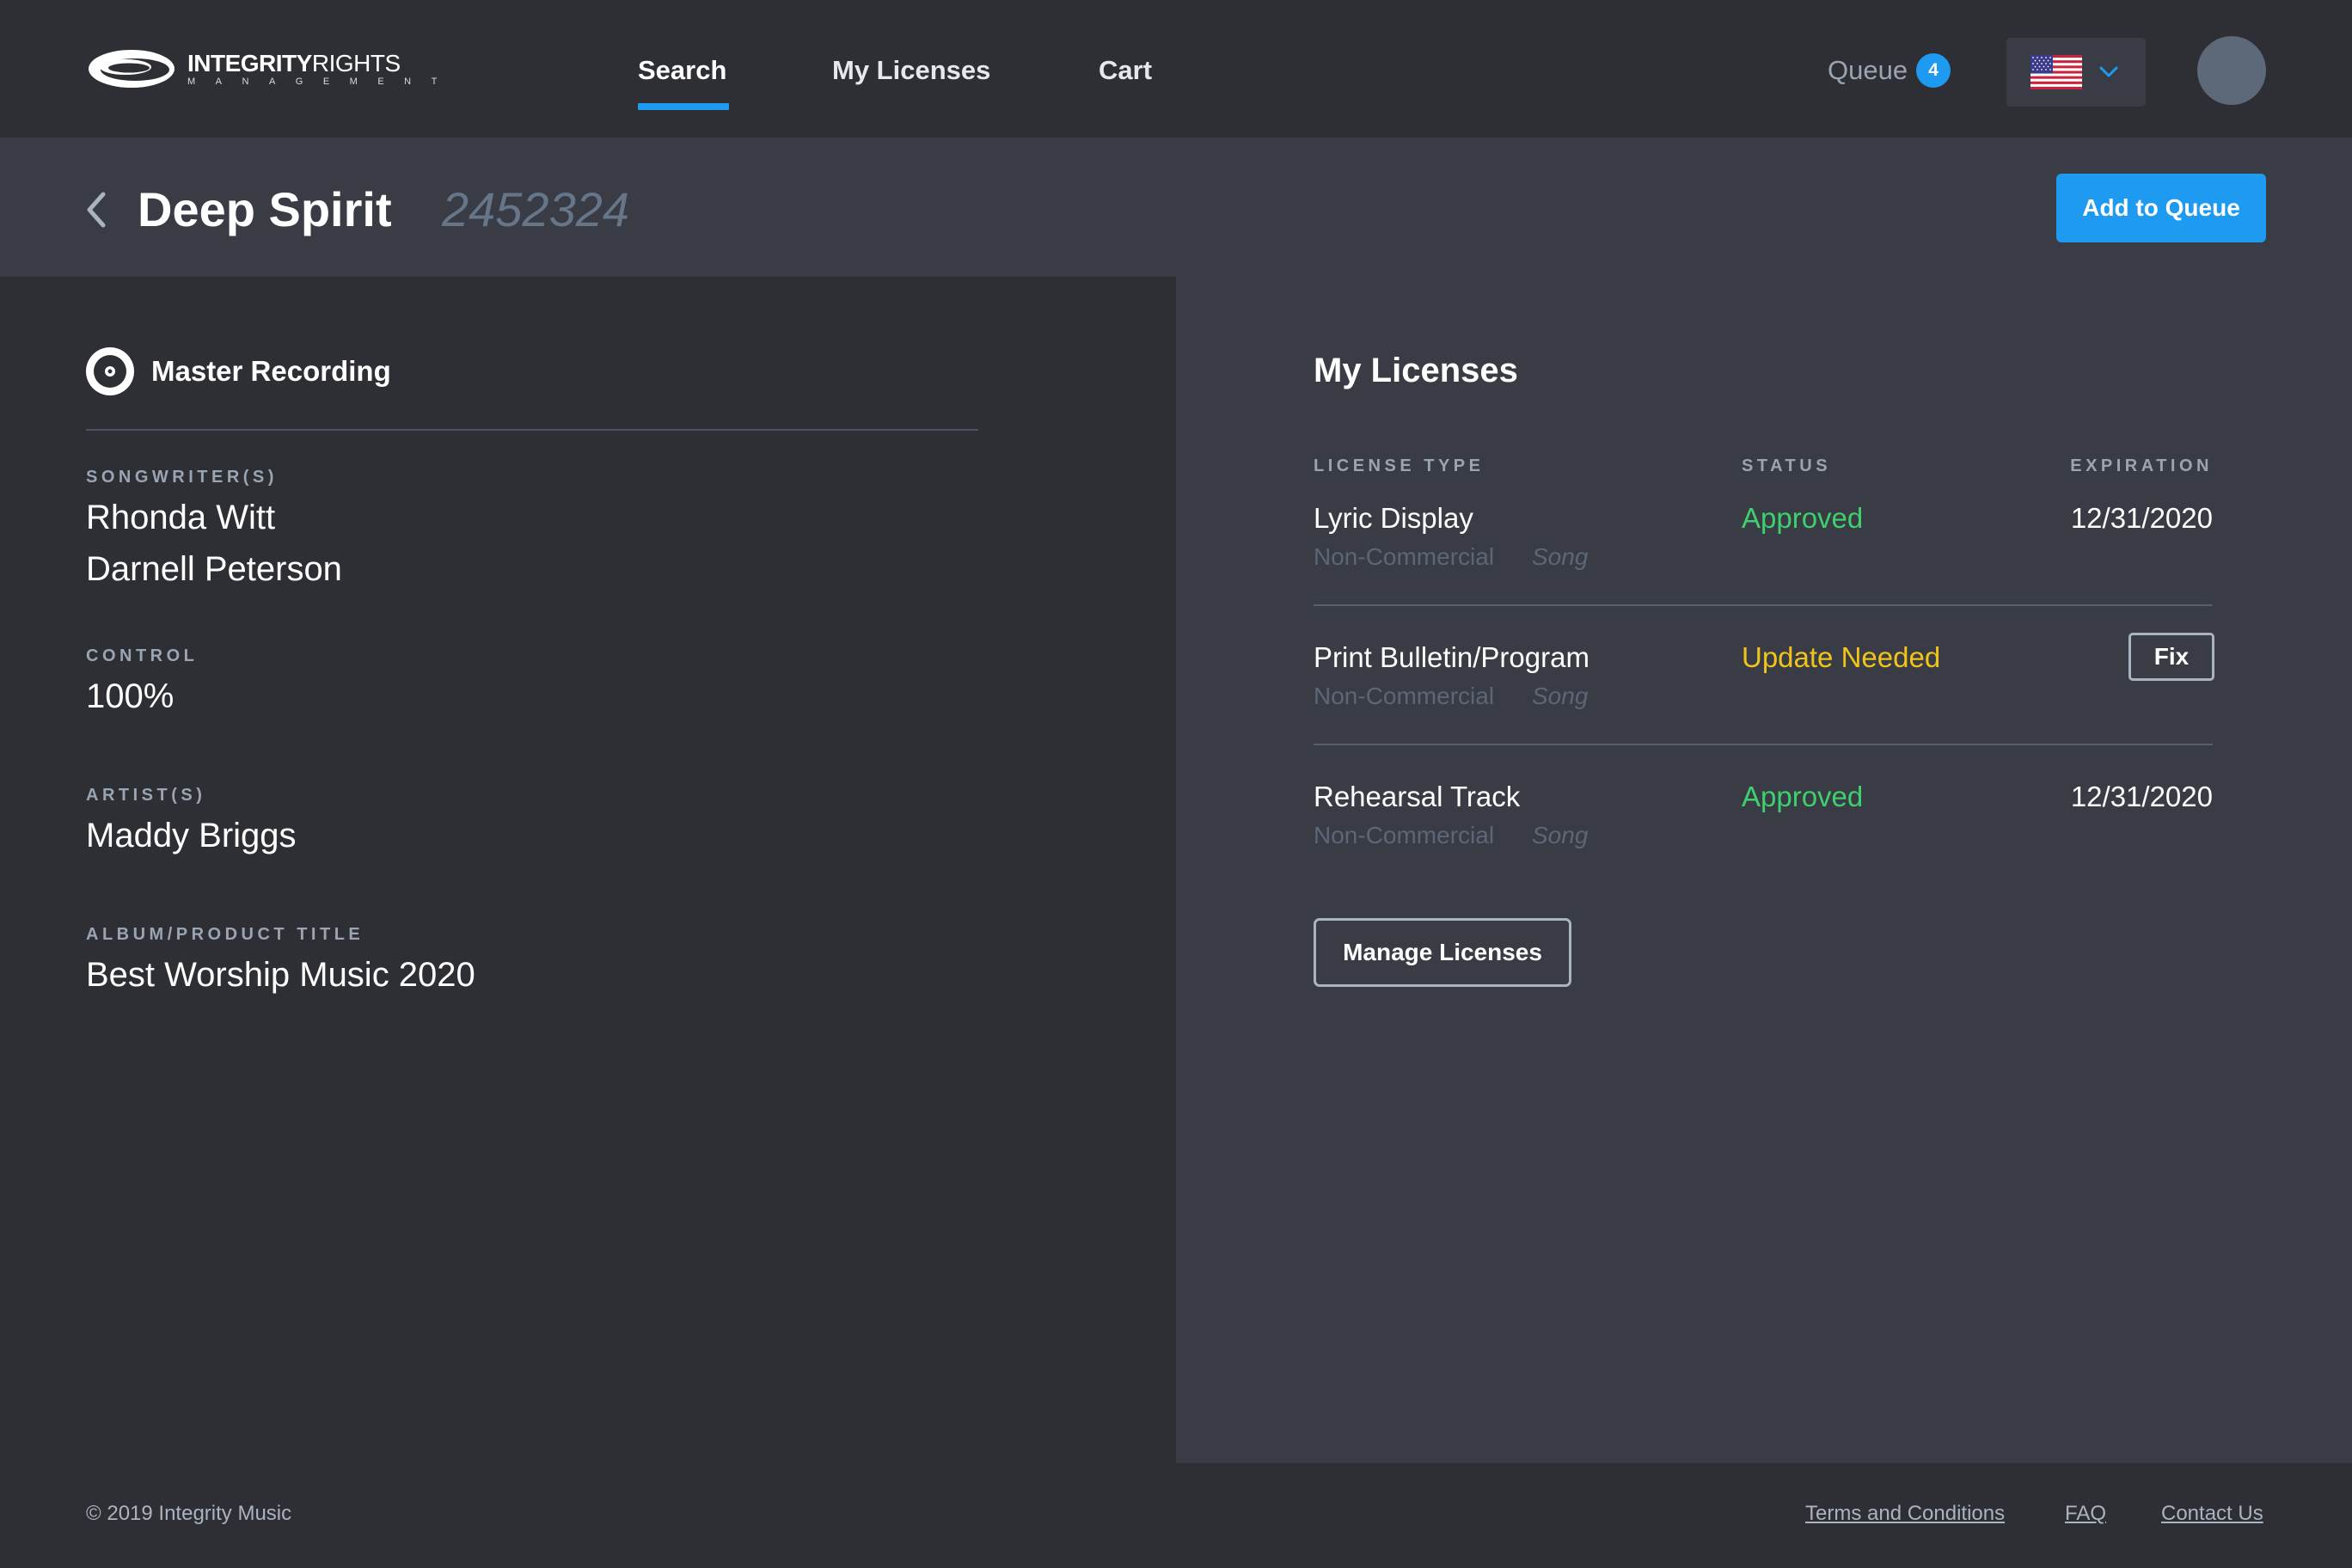 This screenshot has width=2352, height=1568. I want to click on queue-button: Queue 4, so click(1889, 70).